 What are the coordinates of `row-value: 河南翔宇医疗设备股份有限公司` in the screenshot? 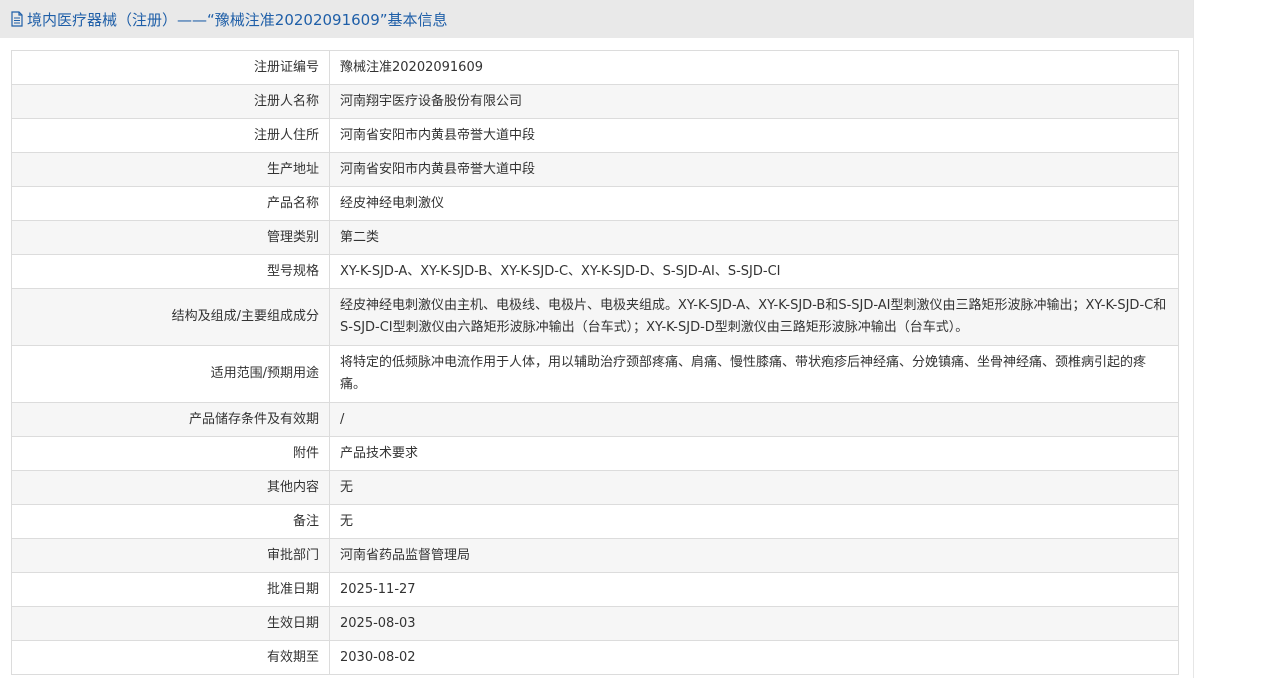 It's located at (754, 101).